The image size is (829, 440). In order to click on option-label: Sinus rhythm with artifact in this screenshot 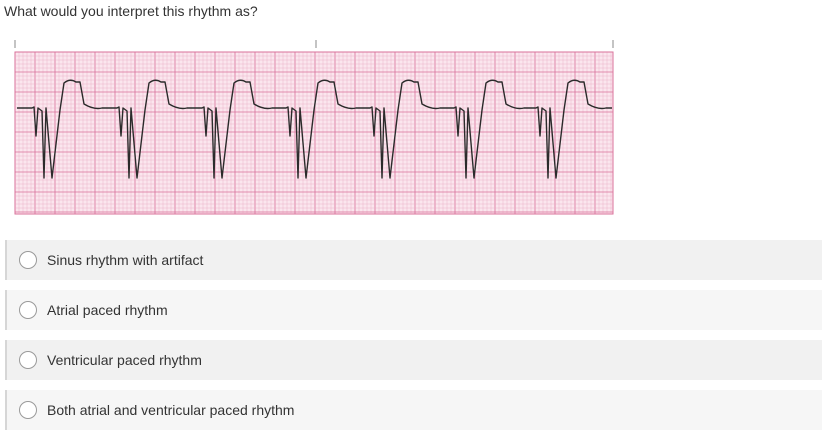, I will do `click(125, 260)`.